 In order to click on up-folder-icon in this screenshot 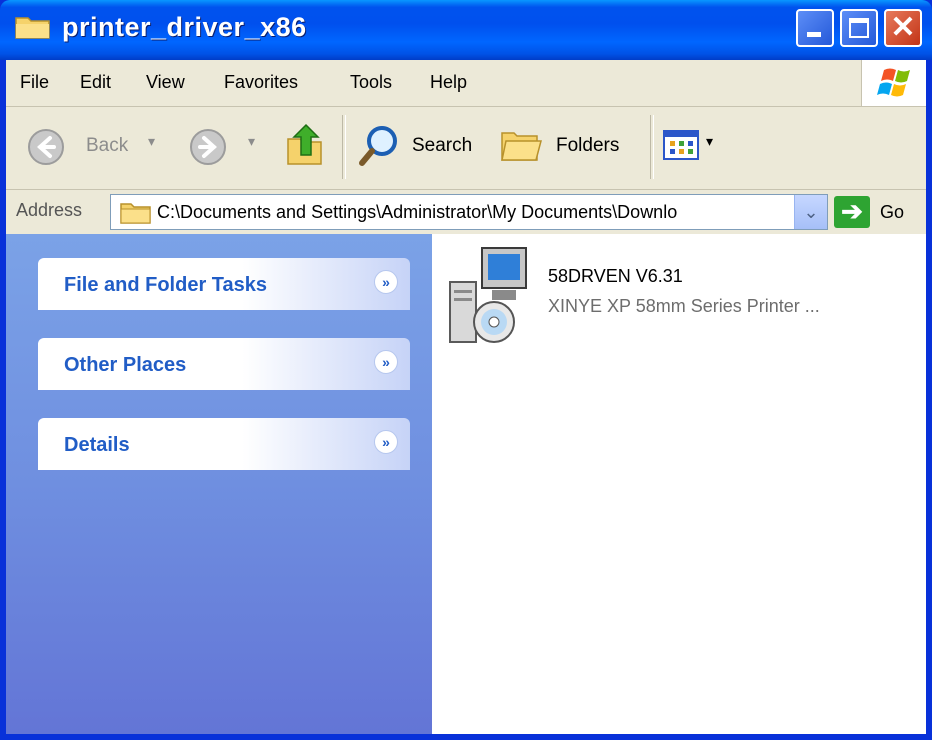, I will do `click(304, 144)`.